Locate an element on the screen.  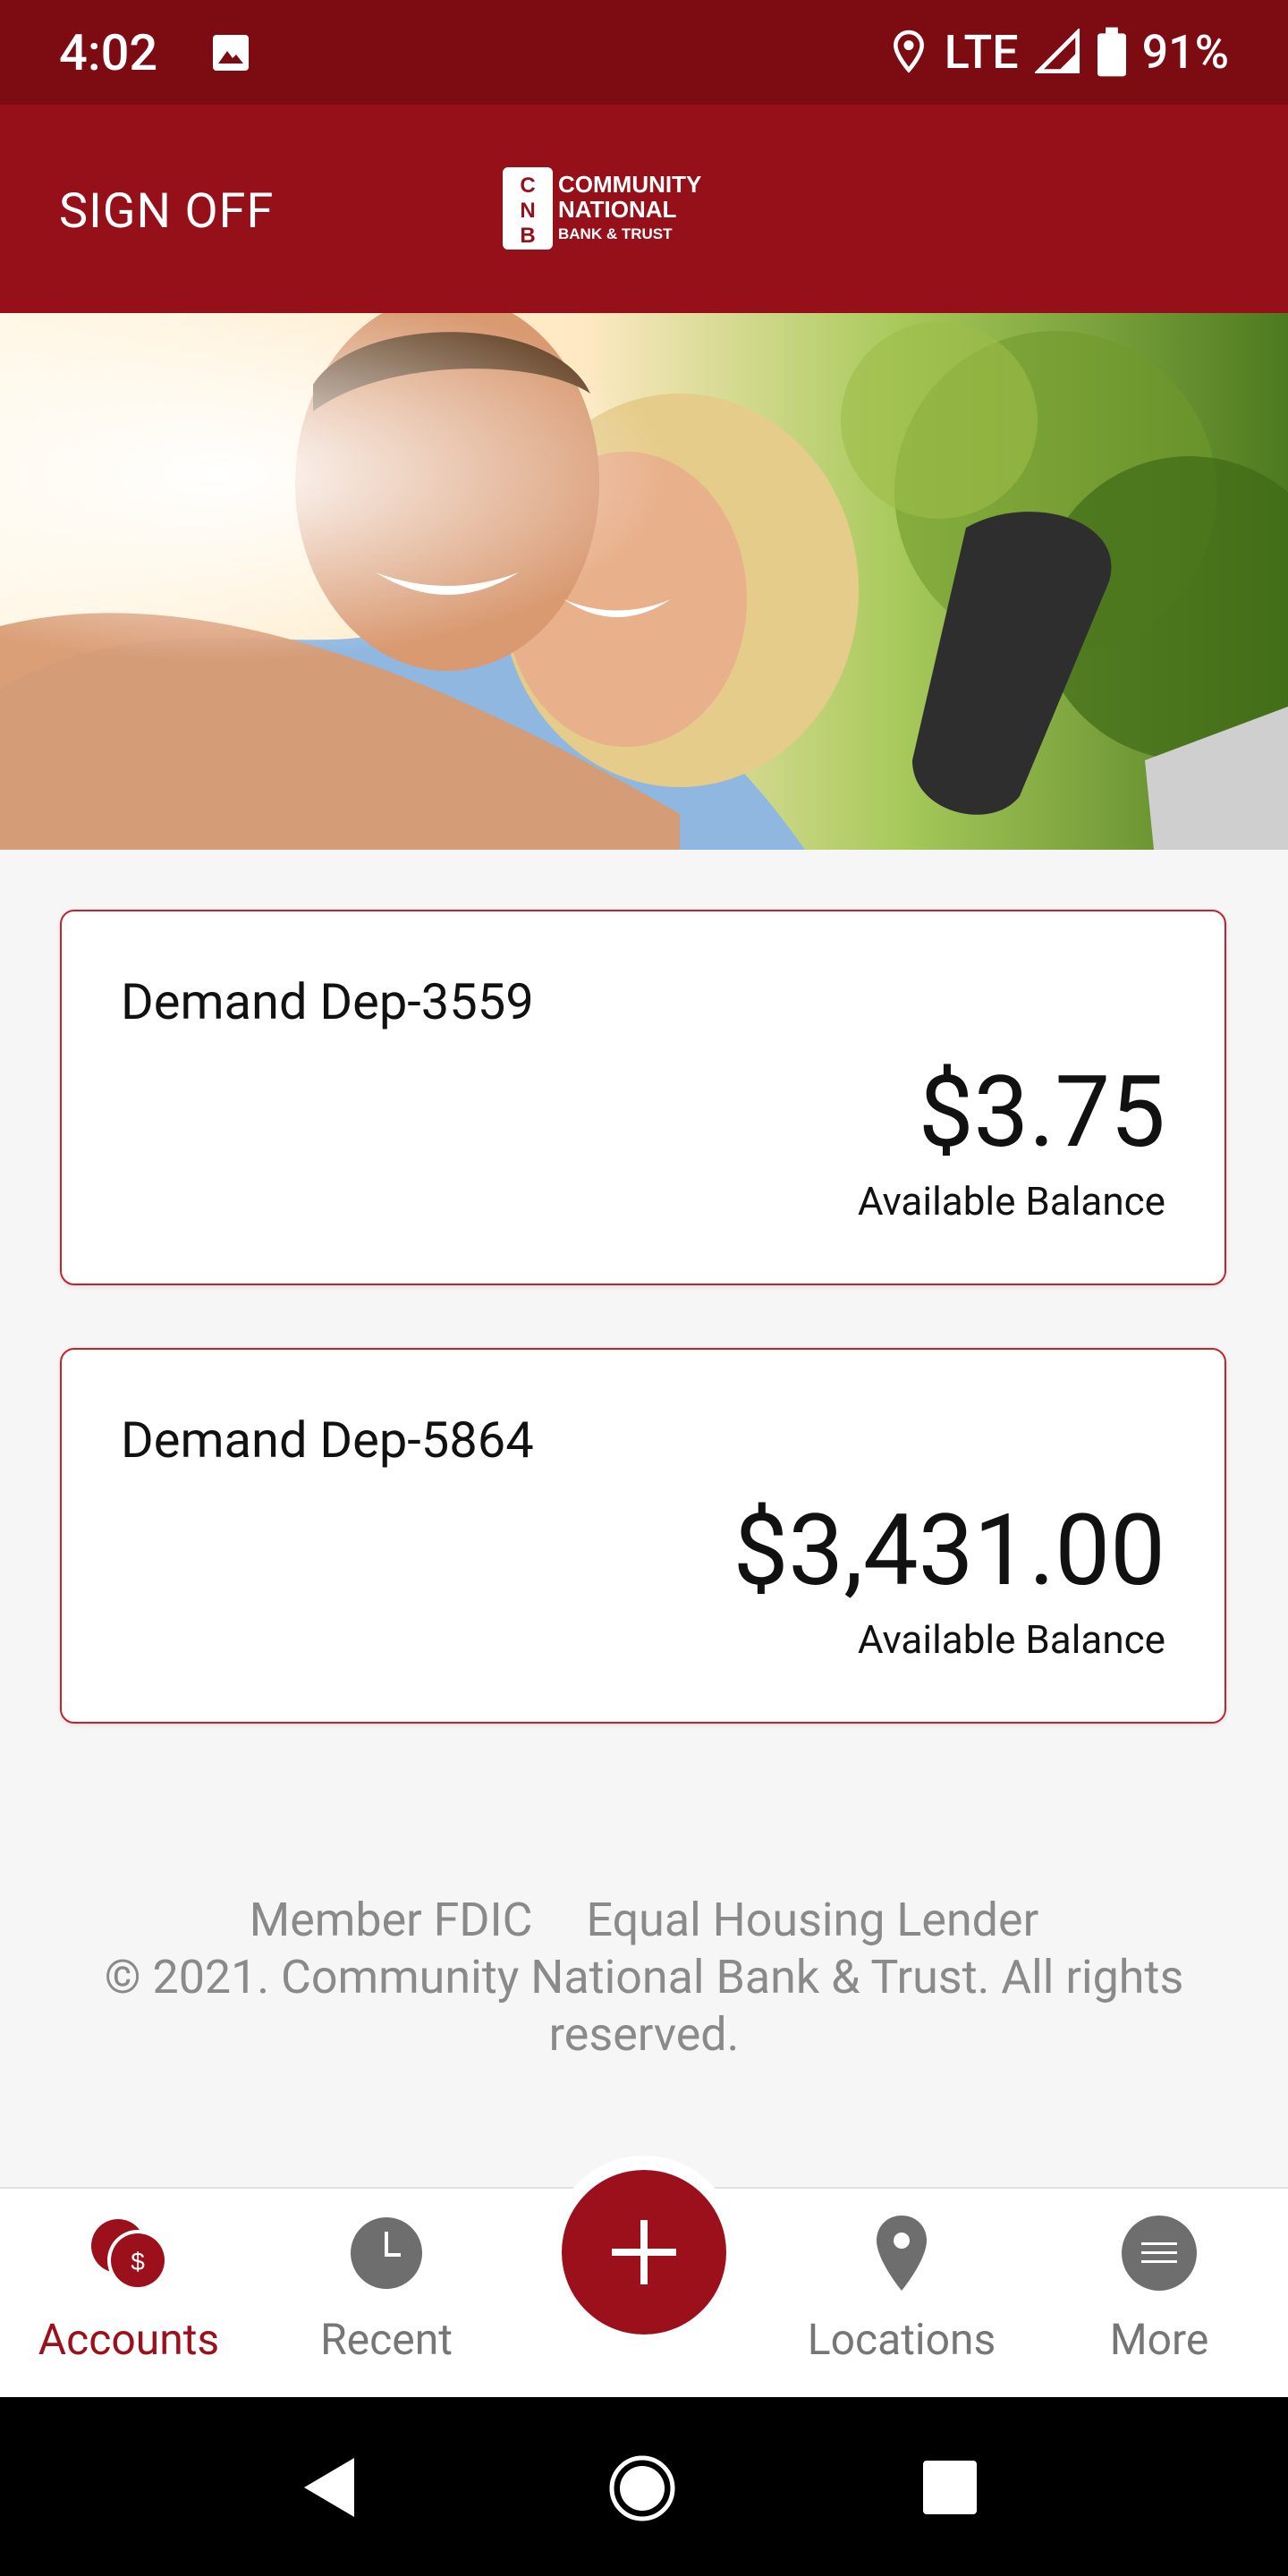
account-name: Demand Dep-5864 is located at coordinates (327, 1440).